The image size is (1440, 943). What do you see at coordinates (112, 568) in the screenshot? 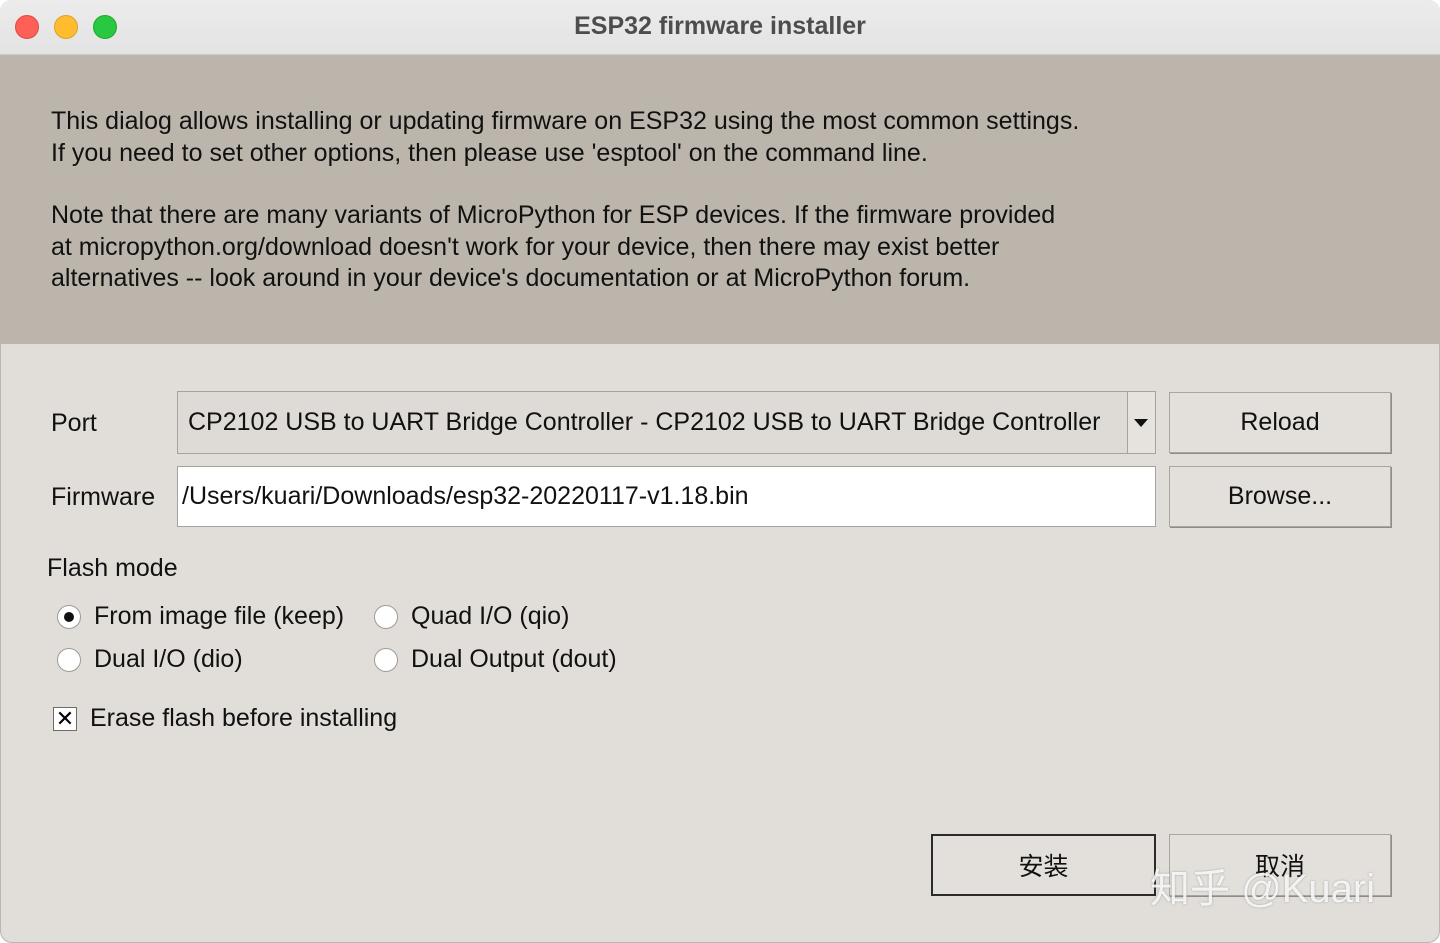
I see `flash-mode-label: Flash mode` at bounding box center [112, 568].